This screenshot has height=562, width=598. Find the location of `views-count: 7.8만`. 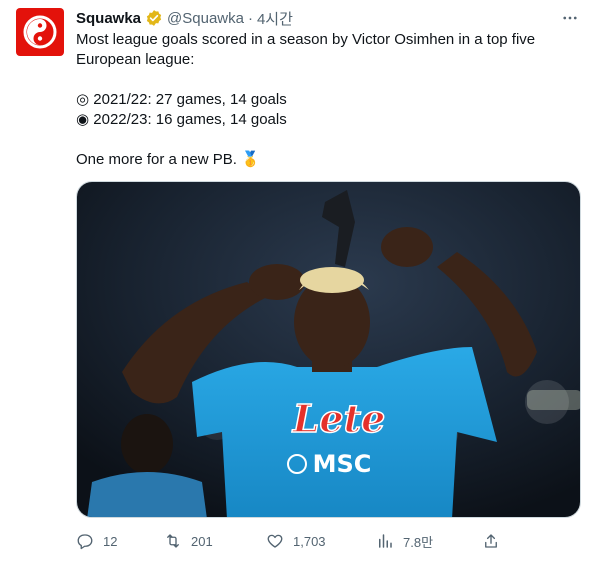

views-count: 7.8만 is located at coordinates (418, 542).